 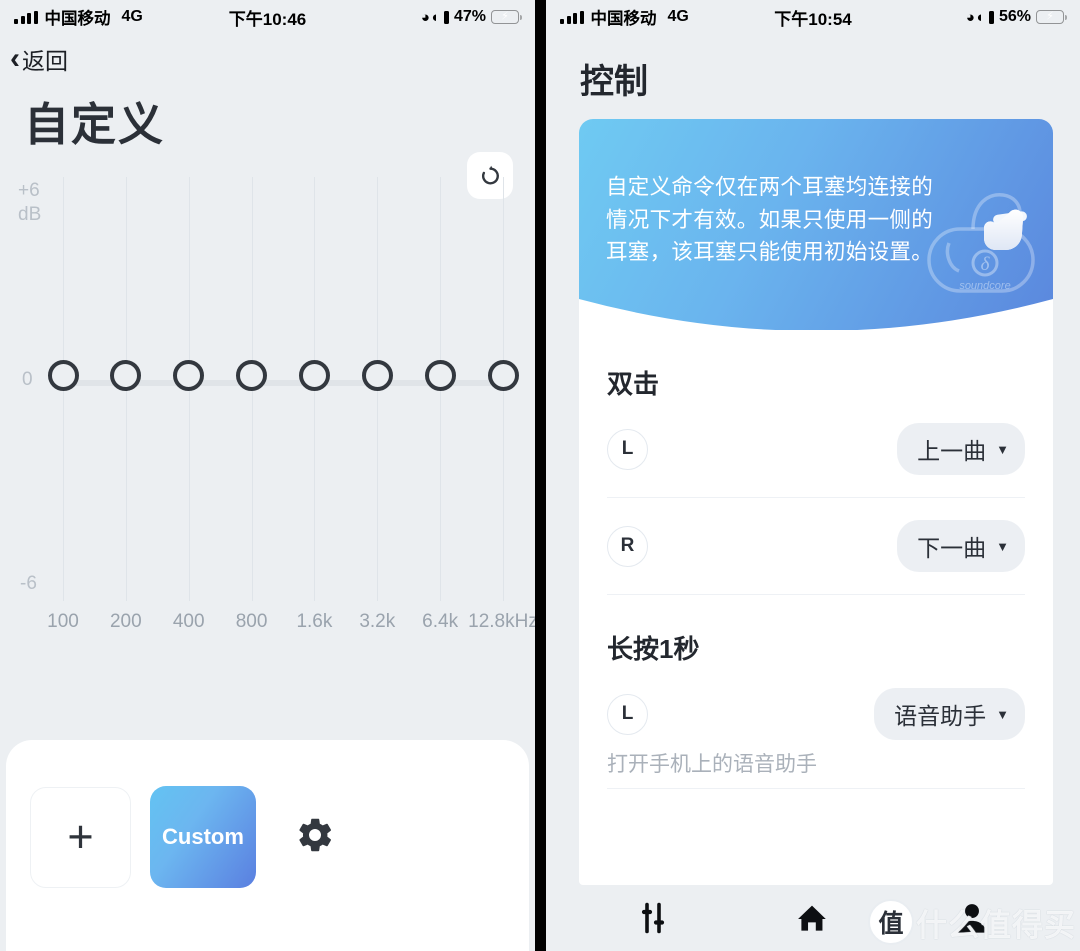 I want to click on nav-profile-button, so click(x=972, y=918).